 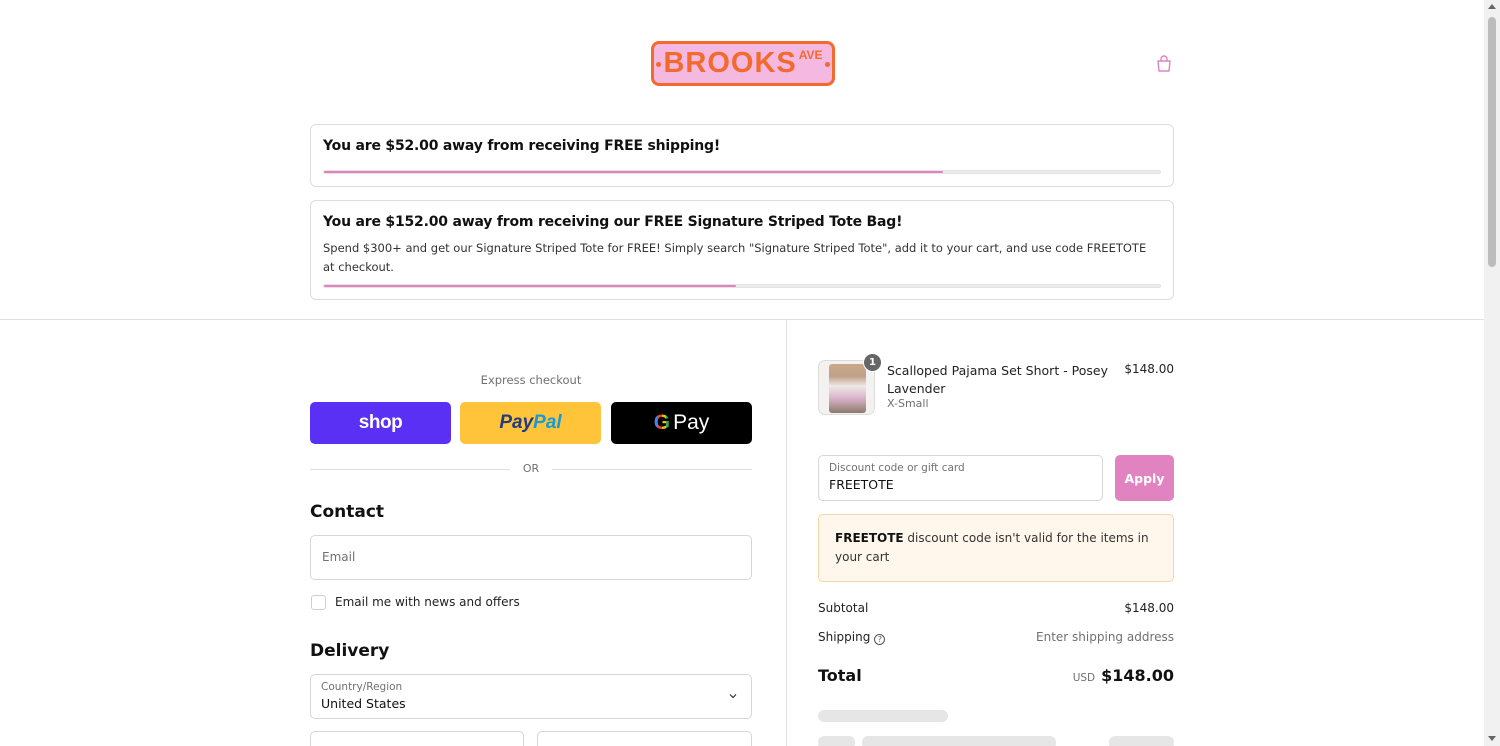 What do you see at coordinates (1084, 678) in the screenshot?
I see `currency-code: USD` at bounding box center [1084, 678].